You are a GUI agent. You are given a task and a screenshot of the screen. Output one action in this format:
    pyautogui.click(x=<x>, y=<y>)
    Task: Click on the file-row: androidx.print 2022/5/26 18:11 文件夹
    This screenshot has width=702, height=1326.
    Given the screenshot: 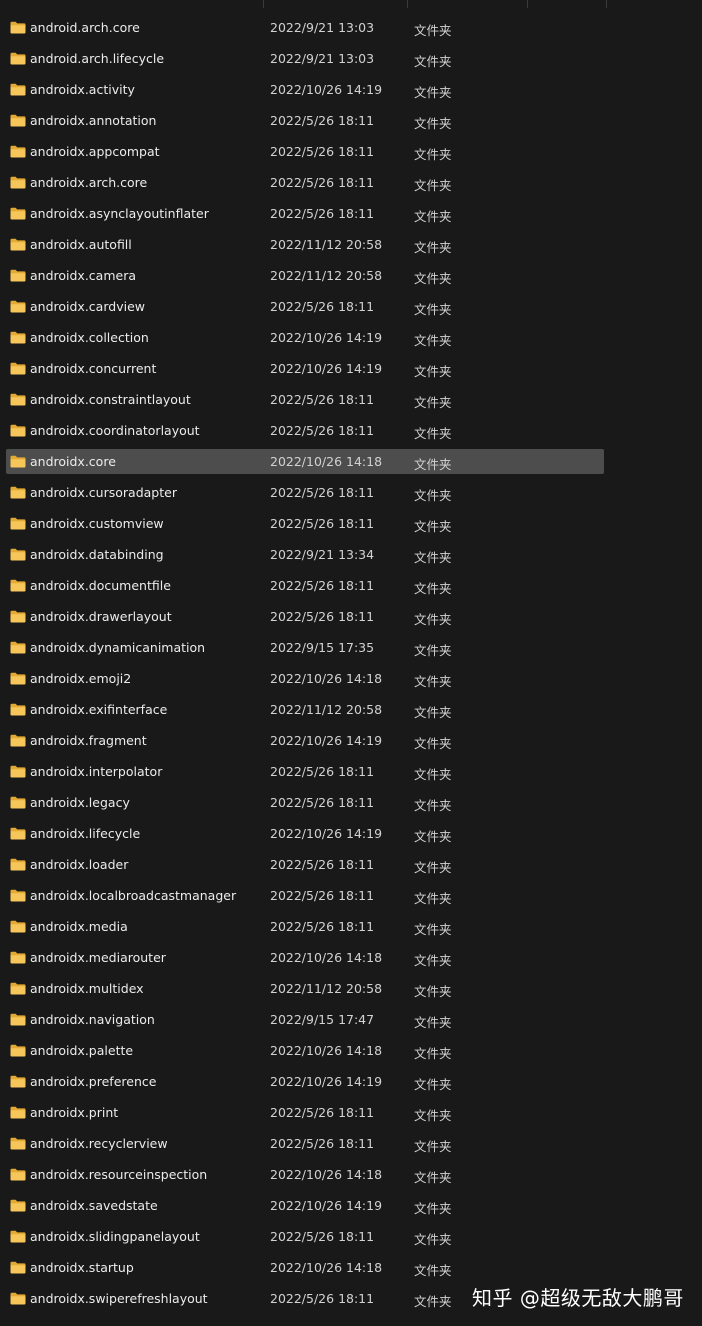 What is the action you would take?
    pyautogui.click(x=351, y=1112)
    